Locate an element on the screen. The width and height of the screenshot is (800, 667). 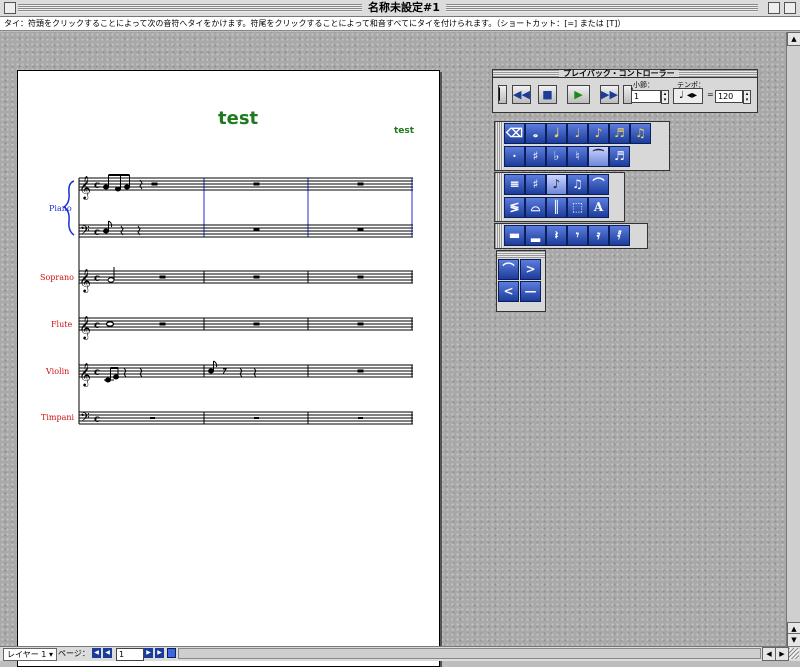
half-note-icon: 𝅗𝅥 is located at coordinates (556, 133).